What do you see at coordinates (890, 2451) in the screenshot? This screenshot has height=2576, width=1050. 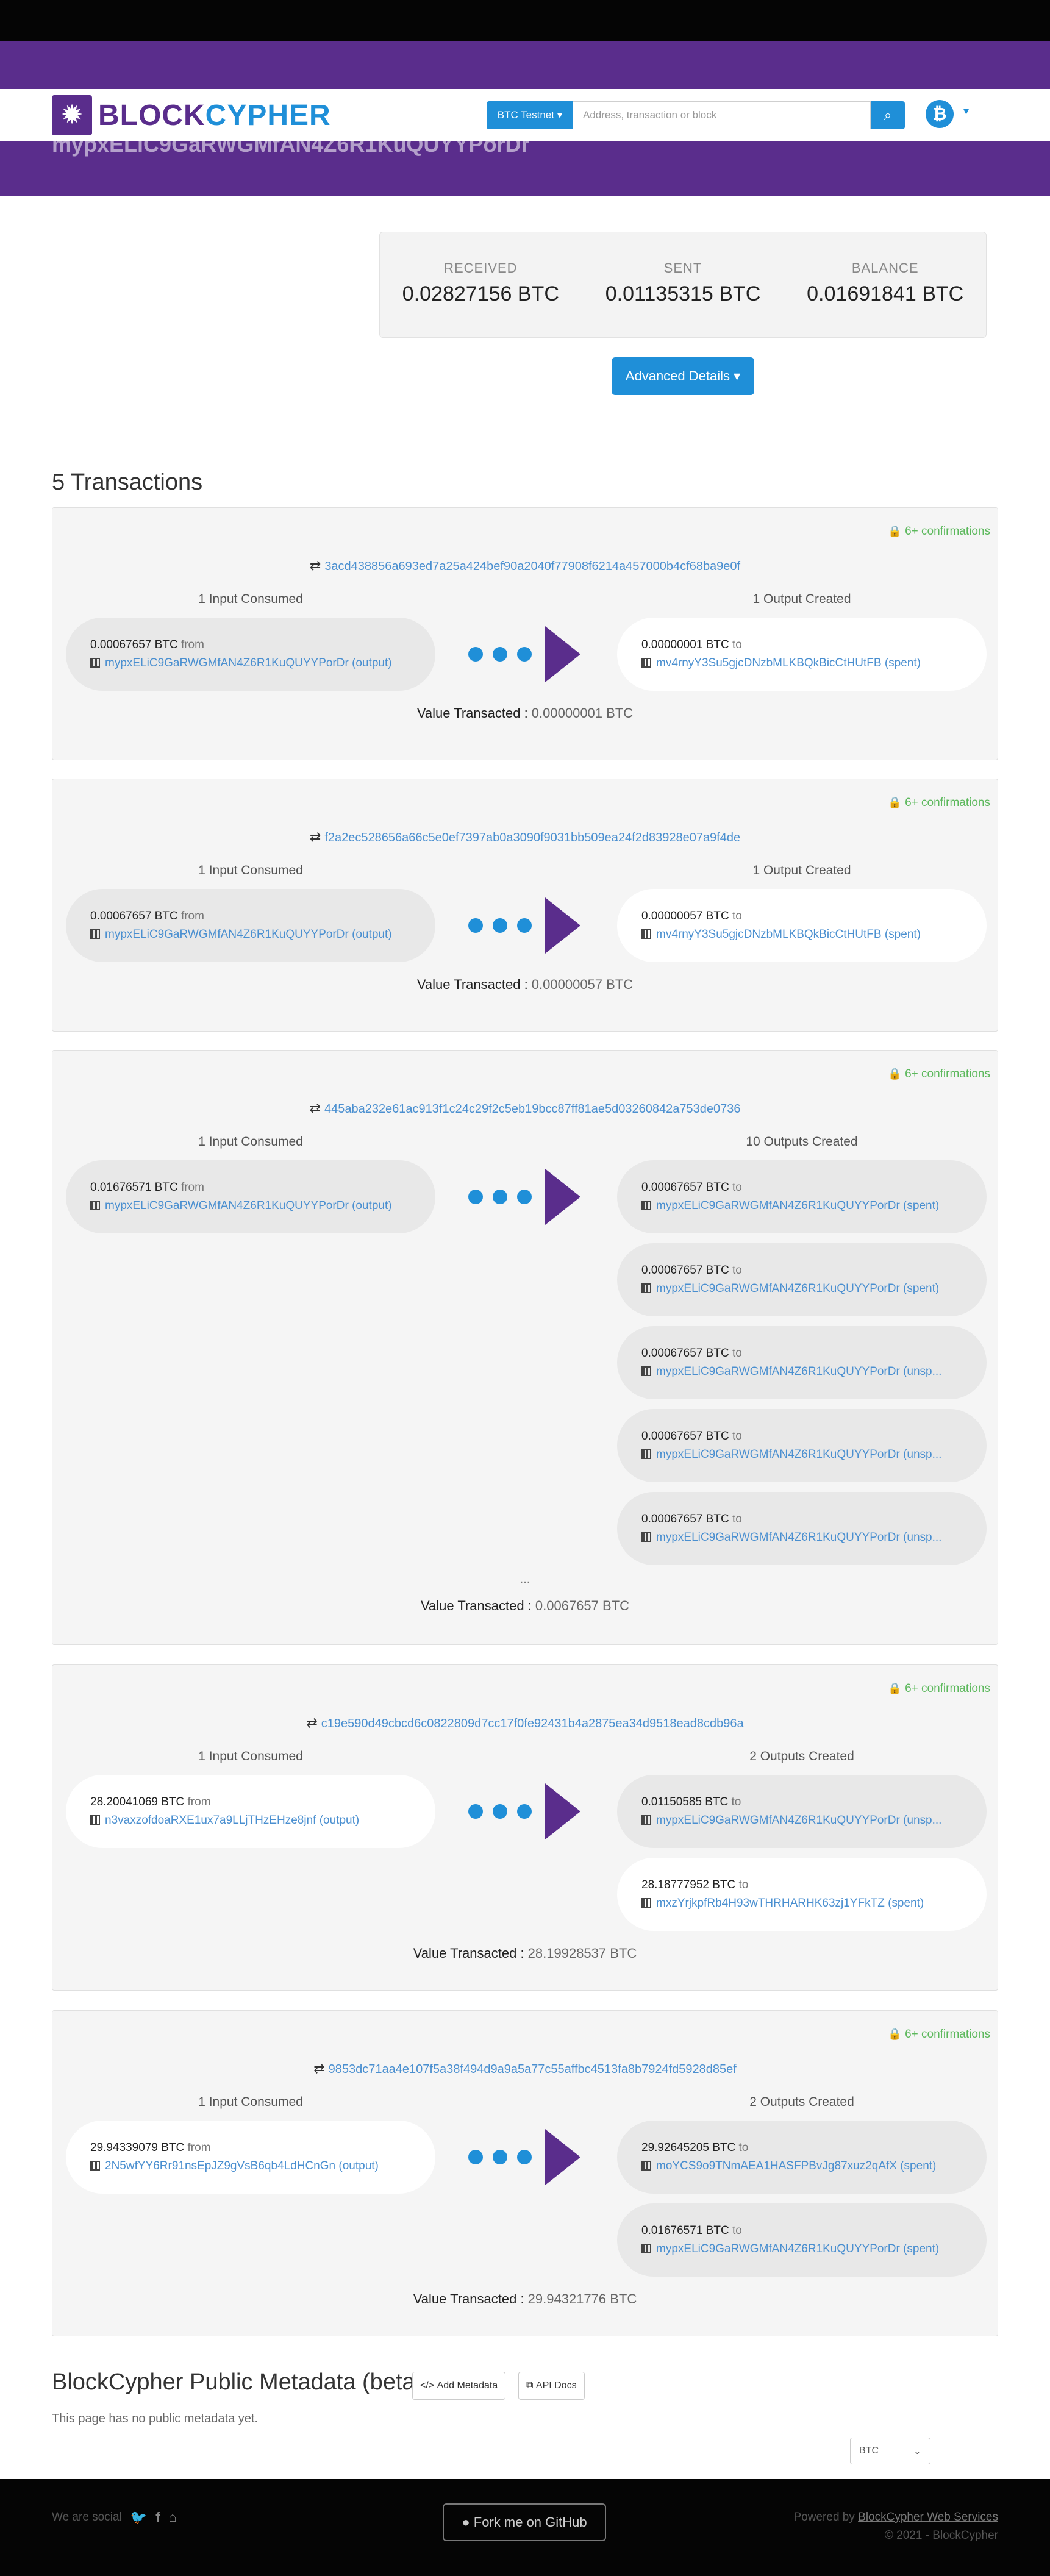 I see `currency-select: BTC ⌄` at bounding box center [890, 2451].